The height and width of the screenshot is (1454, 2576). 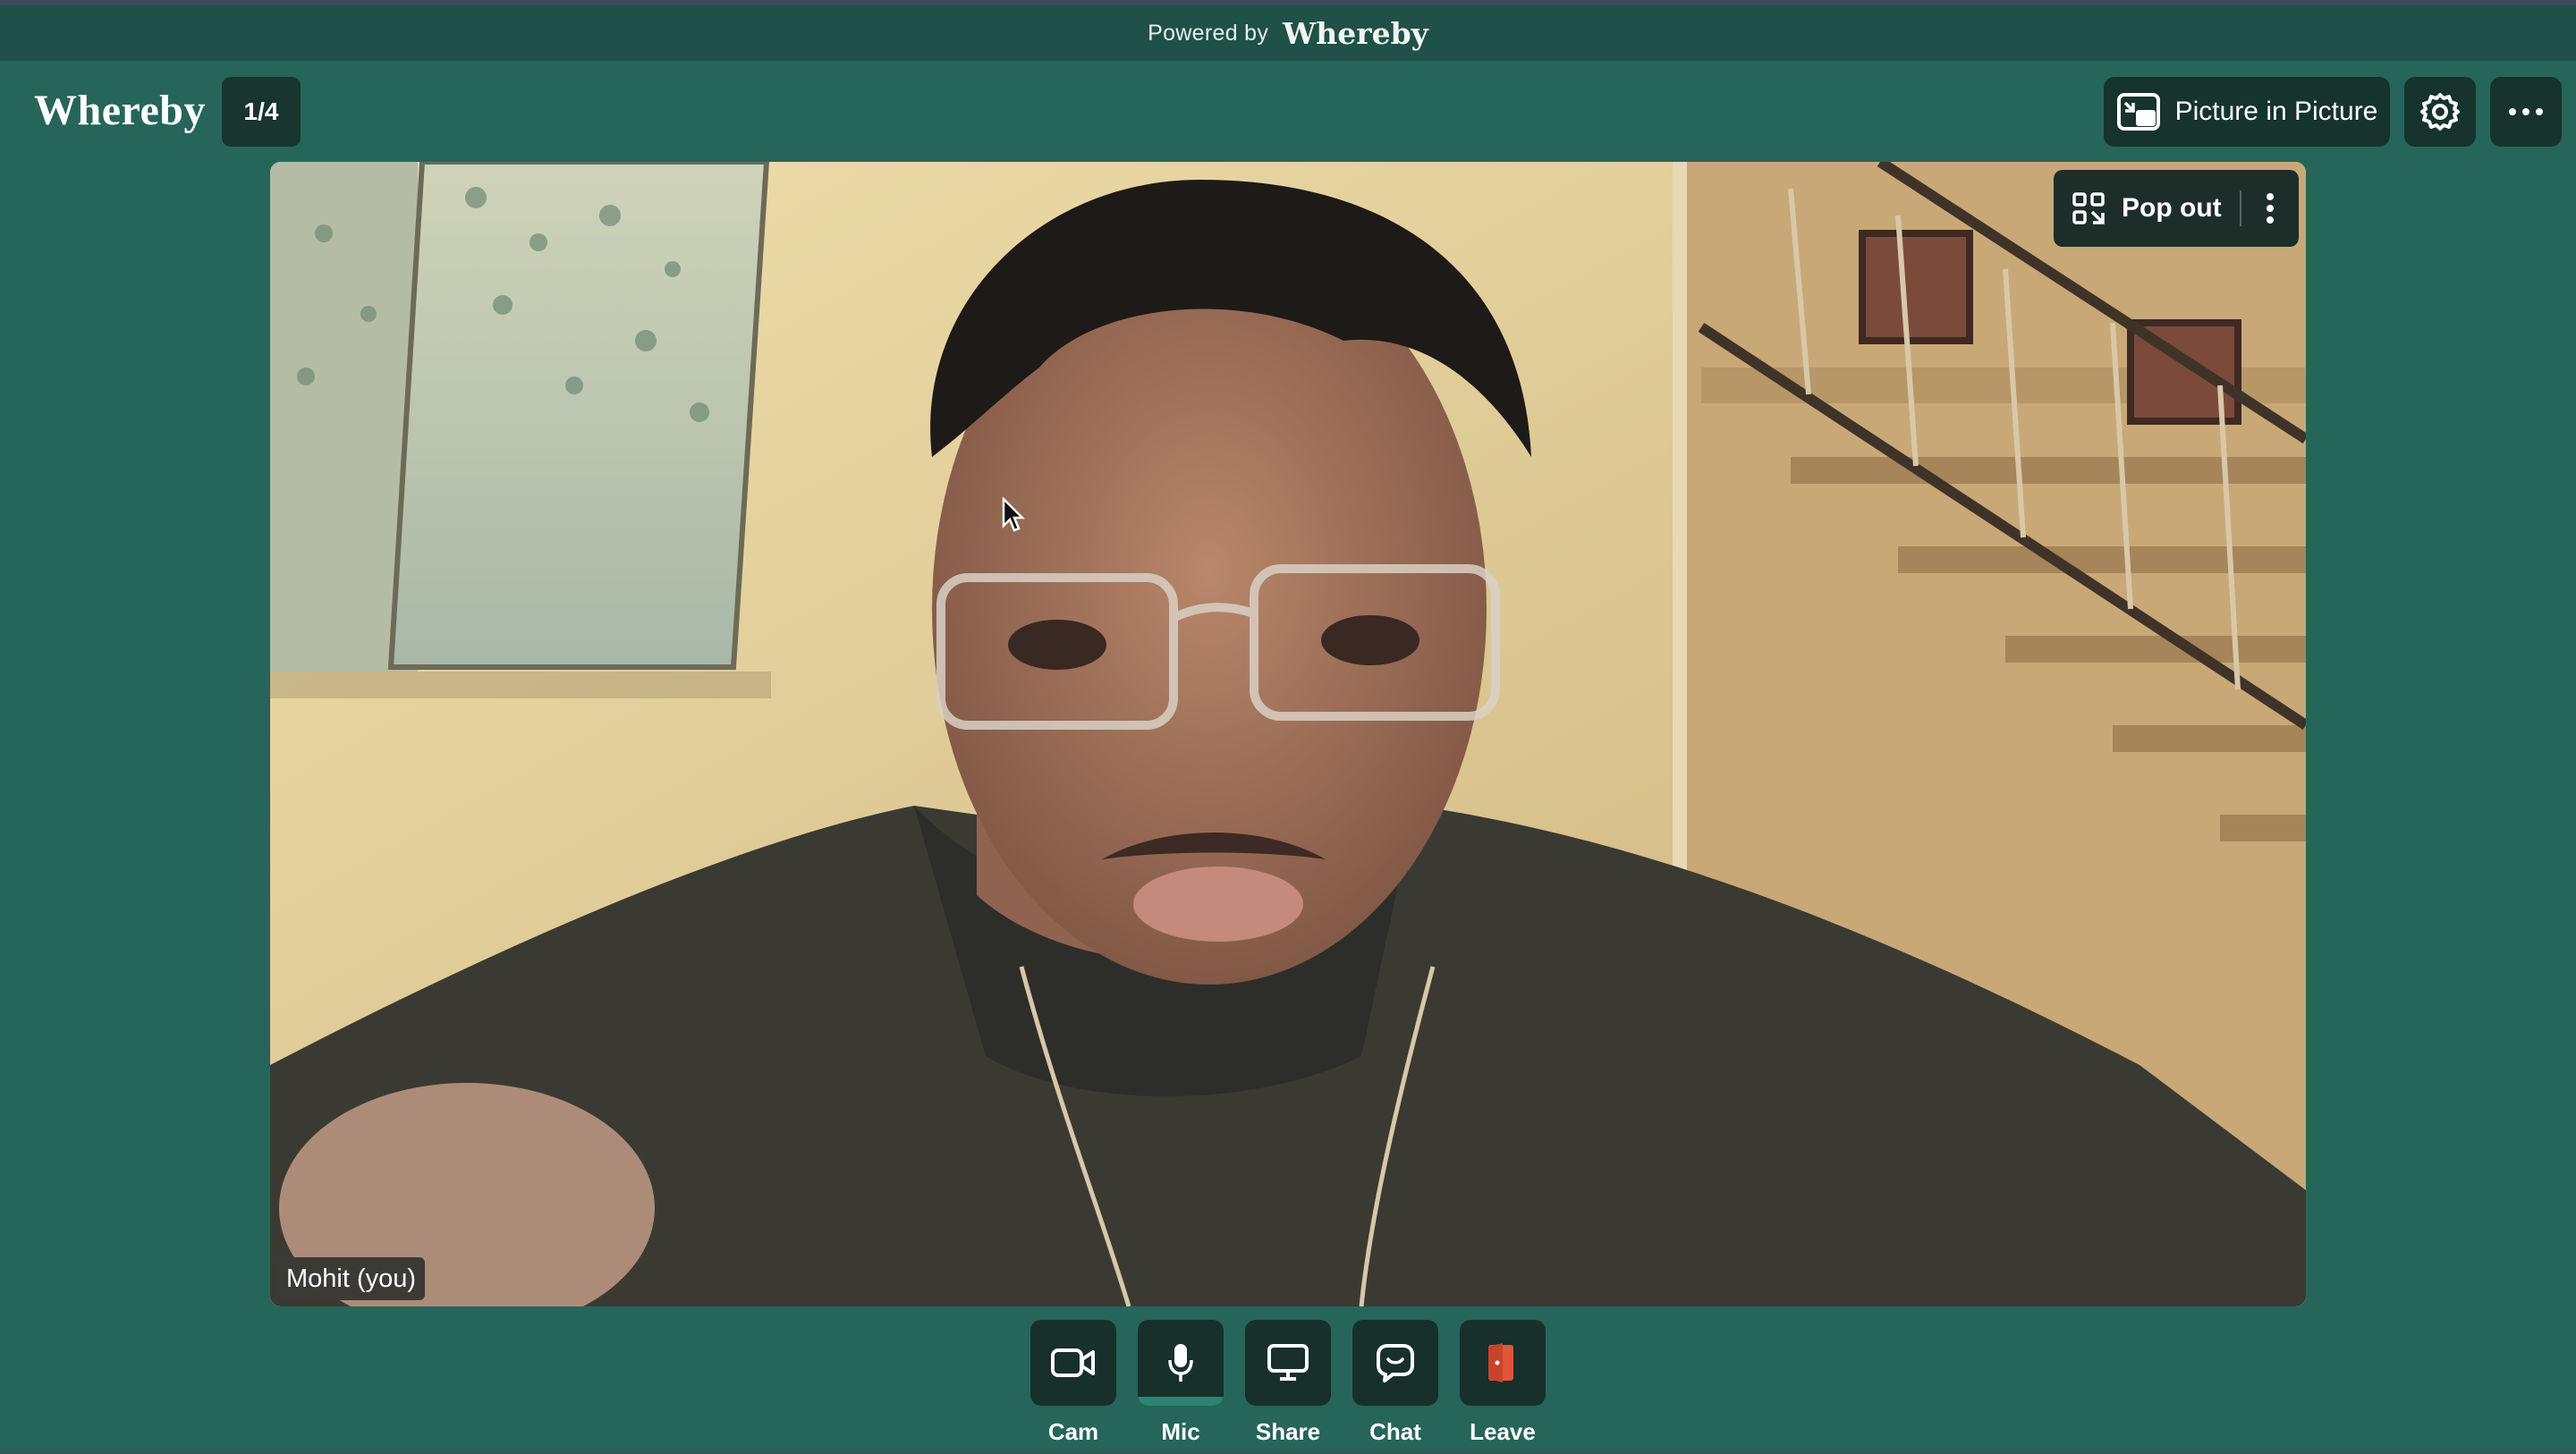 I want to click on cam-control: Cam, so click(x=1073, y=1383).